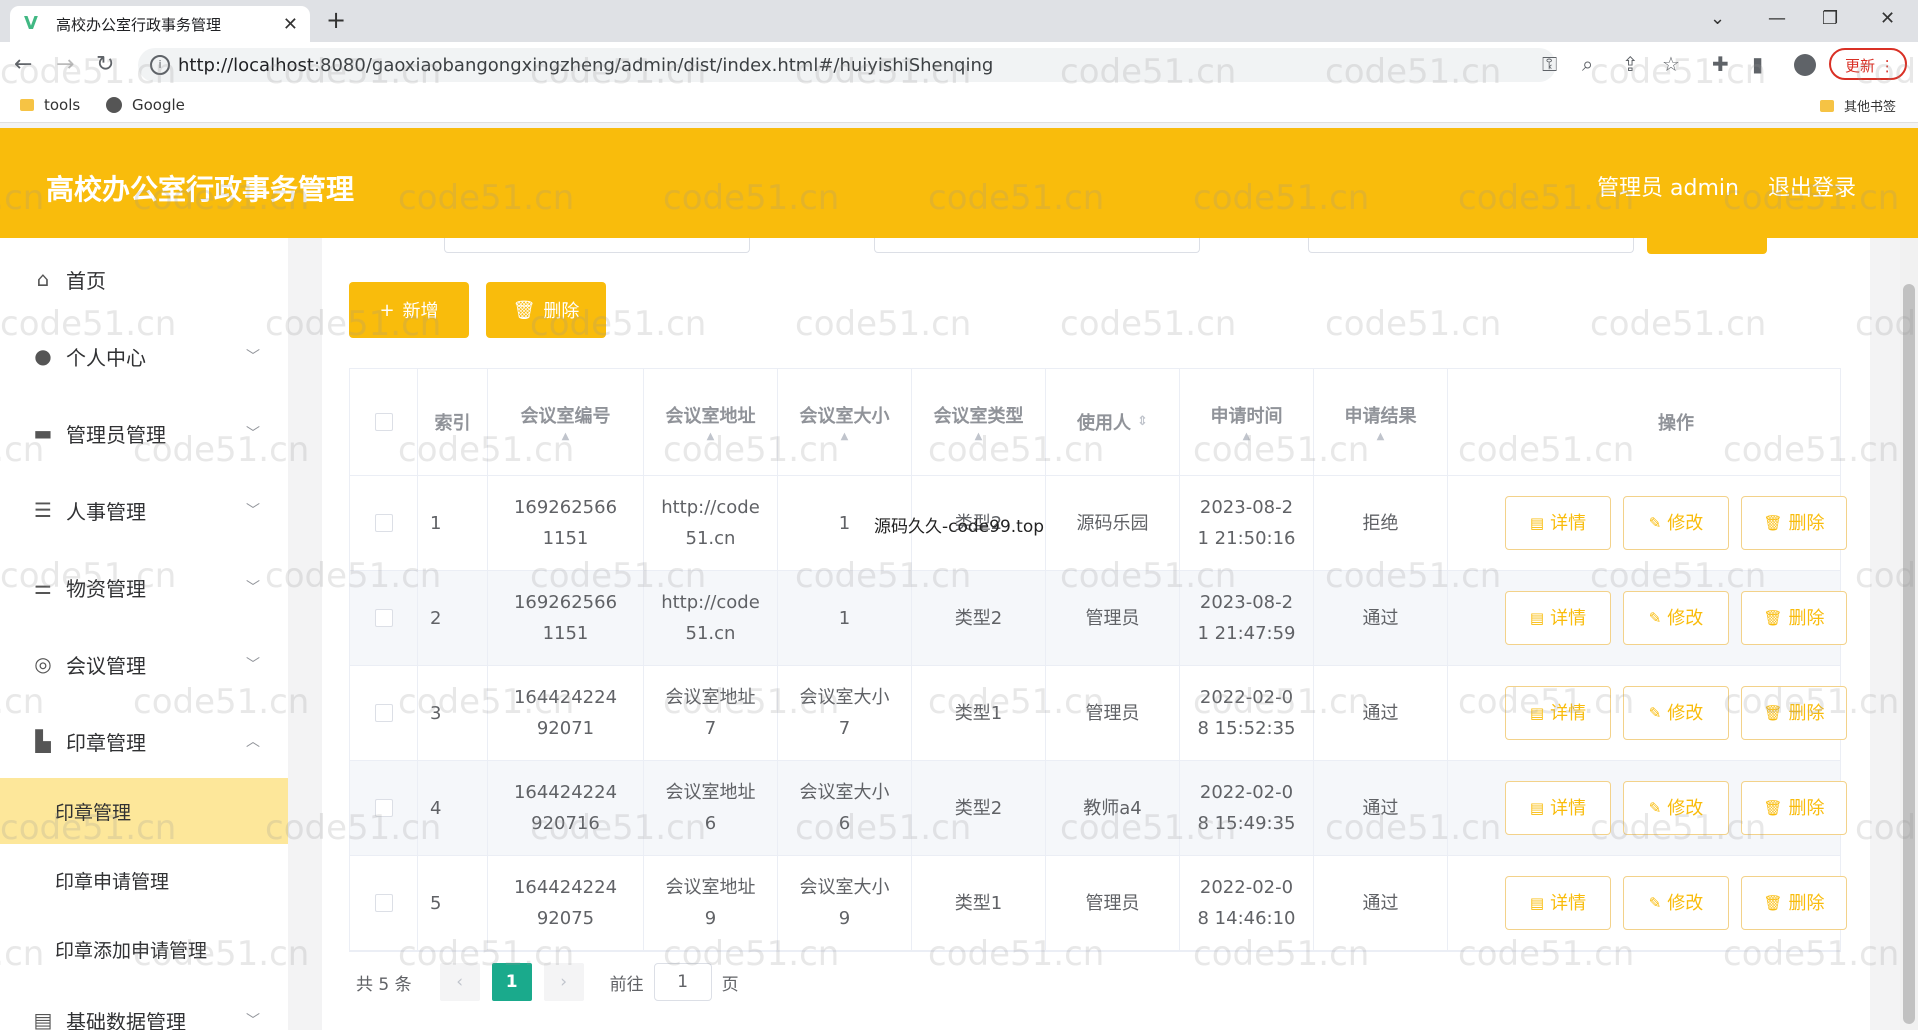  I want to click on update-button: 更新 ⋮, so click(1868, 64).